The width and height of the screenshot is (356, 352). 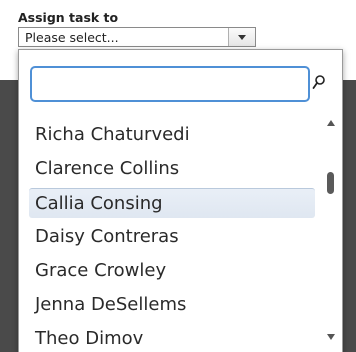 I want to click on list-item: Clarence Collins, so click(x=172, y=169).